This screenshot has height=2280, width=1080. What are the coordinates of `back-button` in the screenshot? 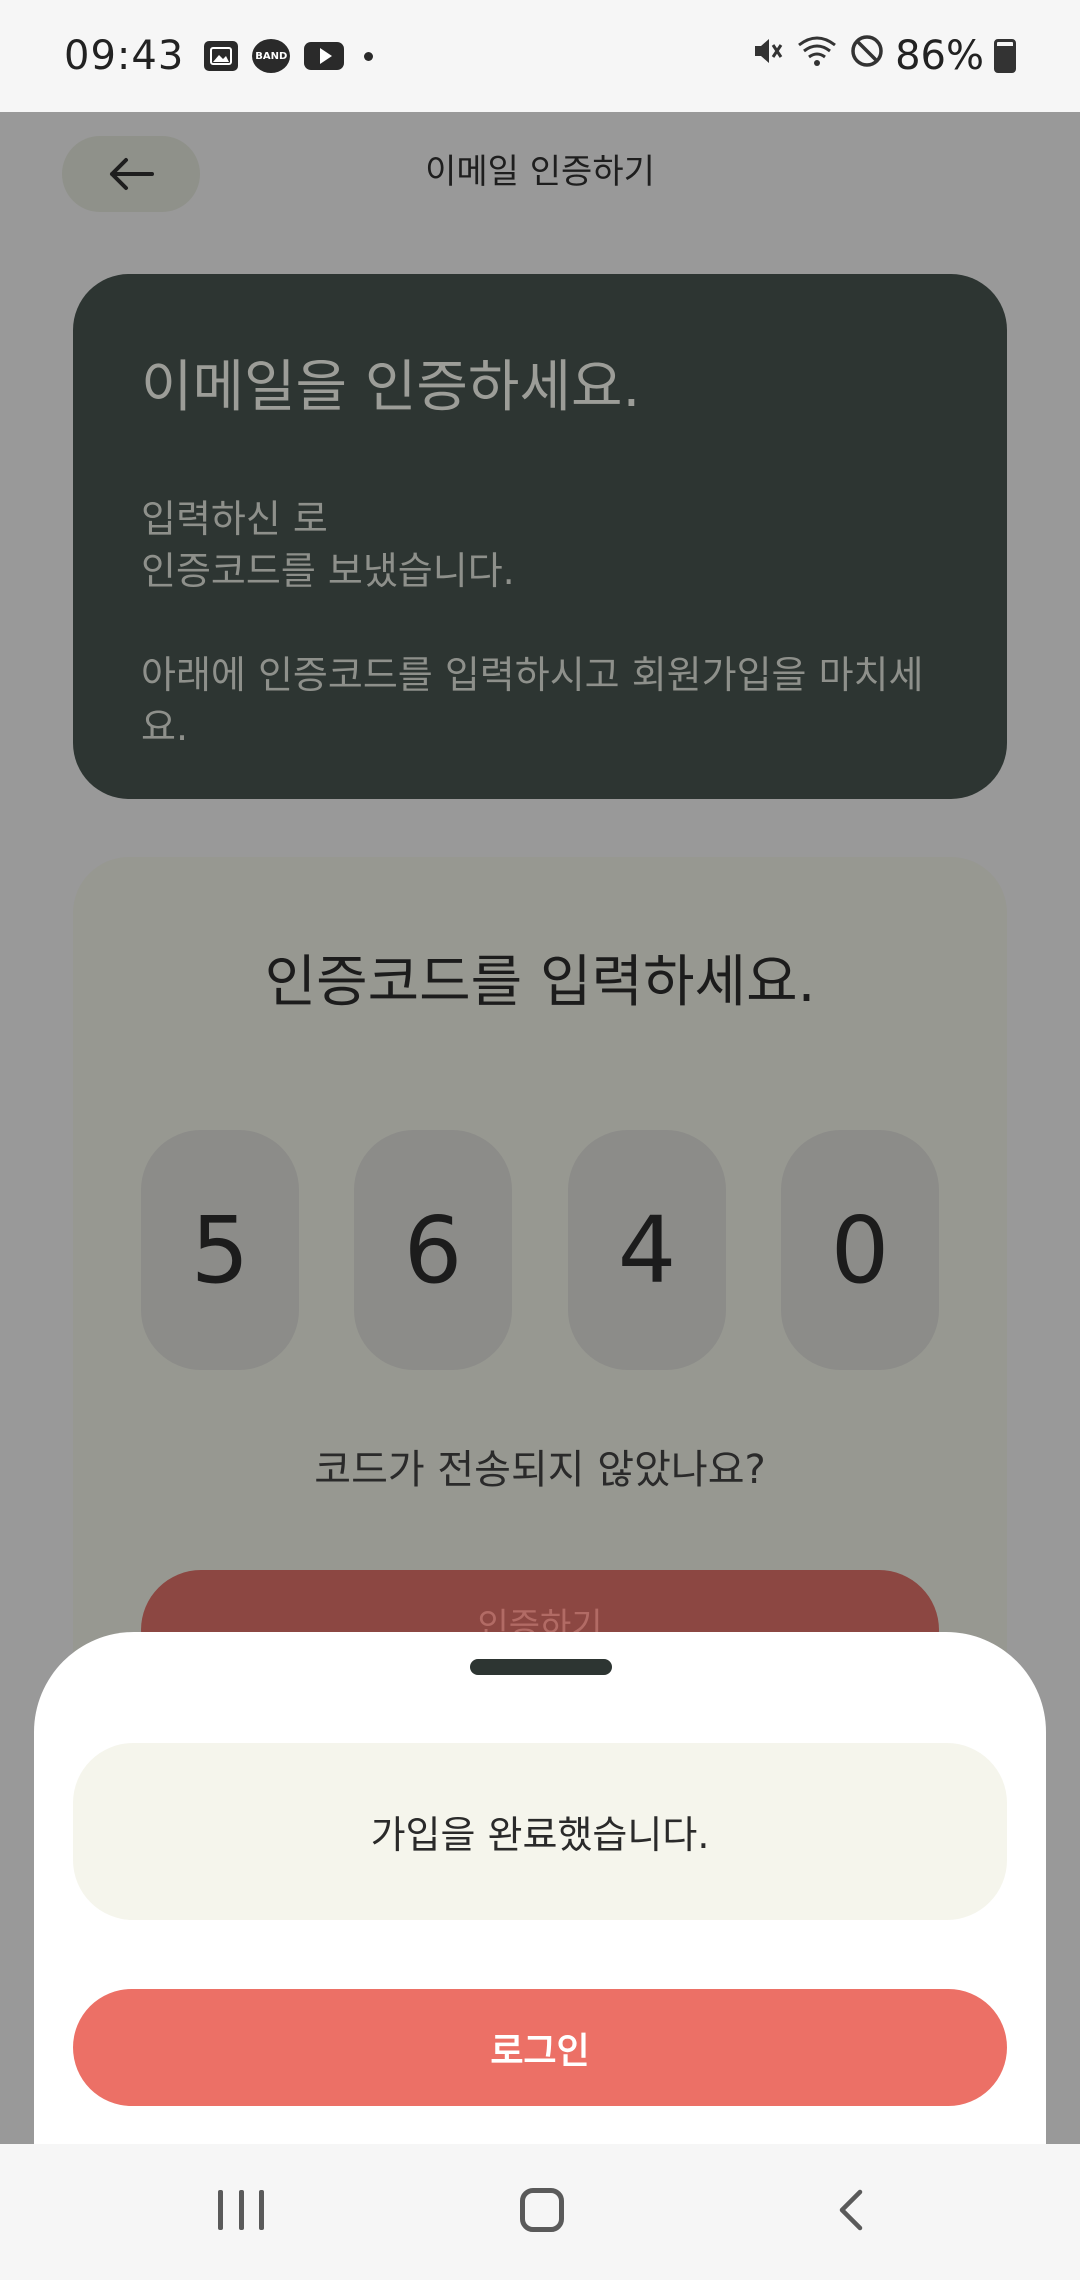 It's located at (131, 174).